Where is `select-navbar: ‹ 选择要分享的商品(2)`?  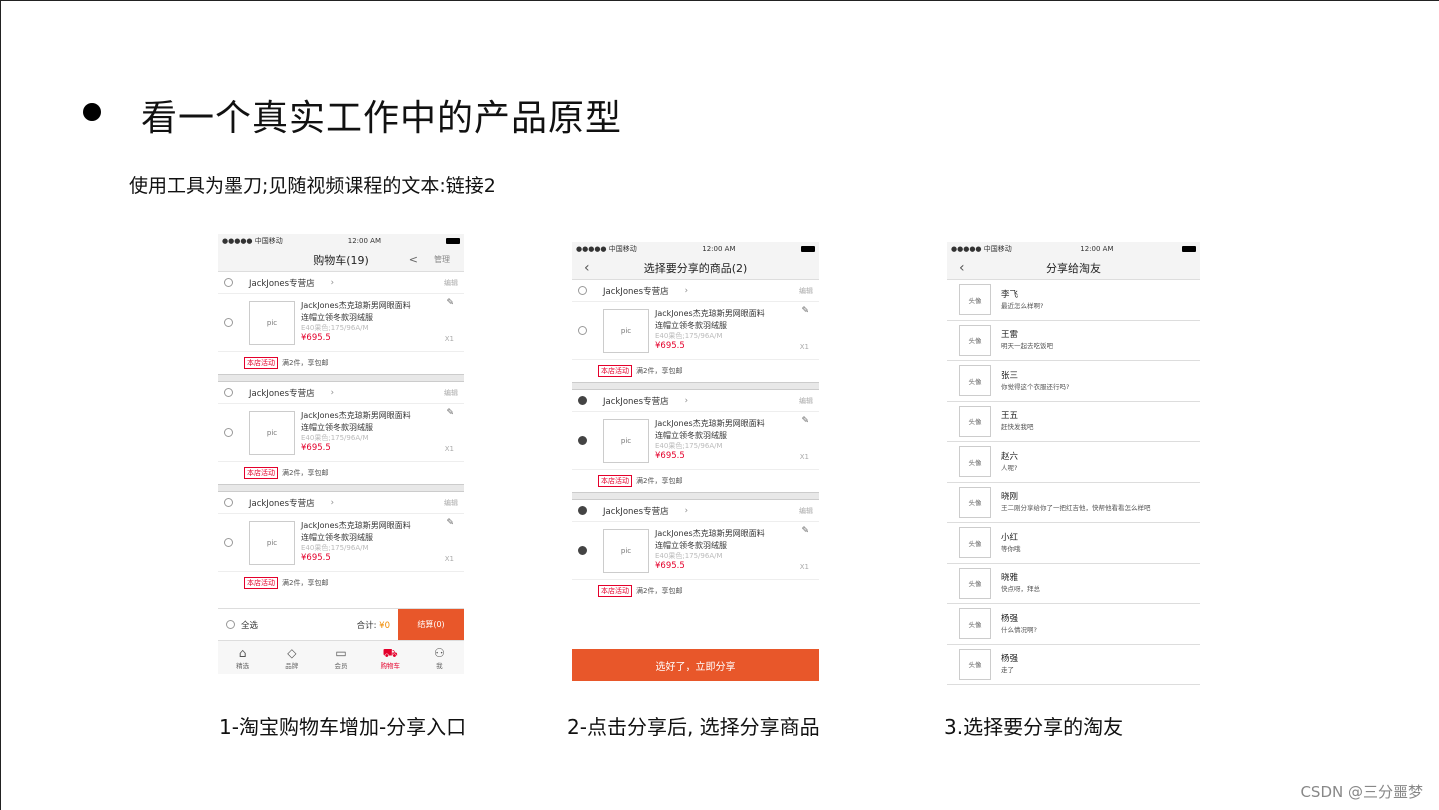
select-navbar: ‹ 选择要分享的商品(2) is located at coordinates (695, 268).